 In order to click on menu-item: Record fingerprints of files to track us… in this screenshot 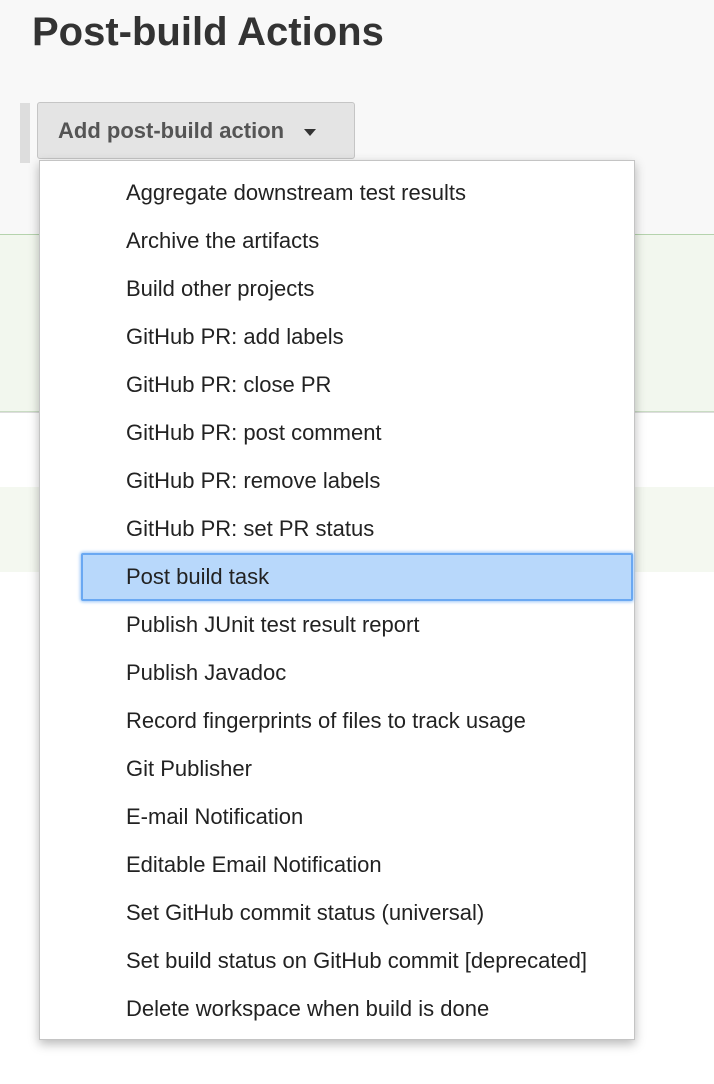, I will do `click(357, 721)`.